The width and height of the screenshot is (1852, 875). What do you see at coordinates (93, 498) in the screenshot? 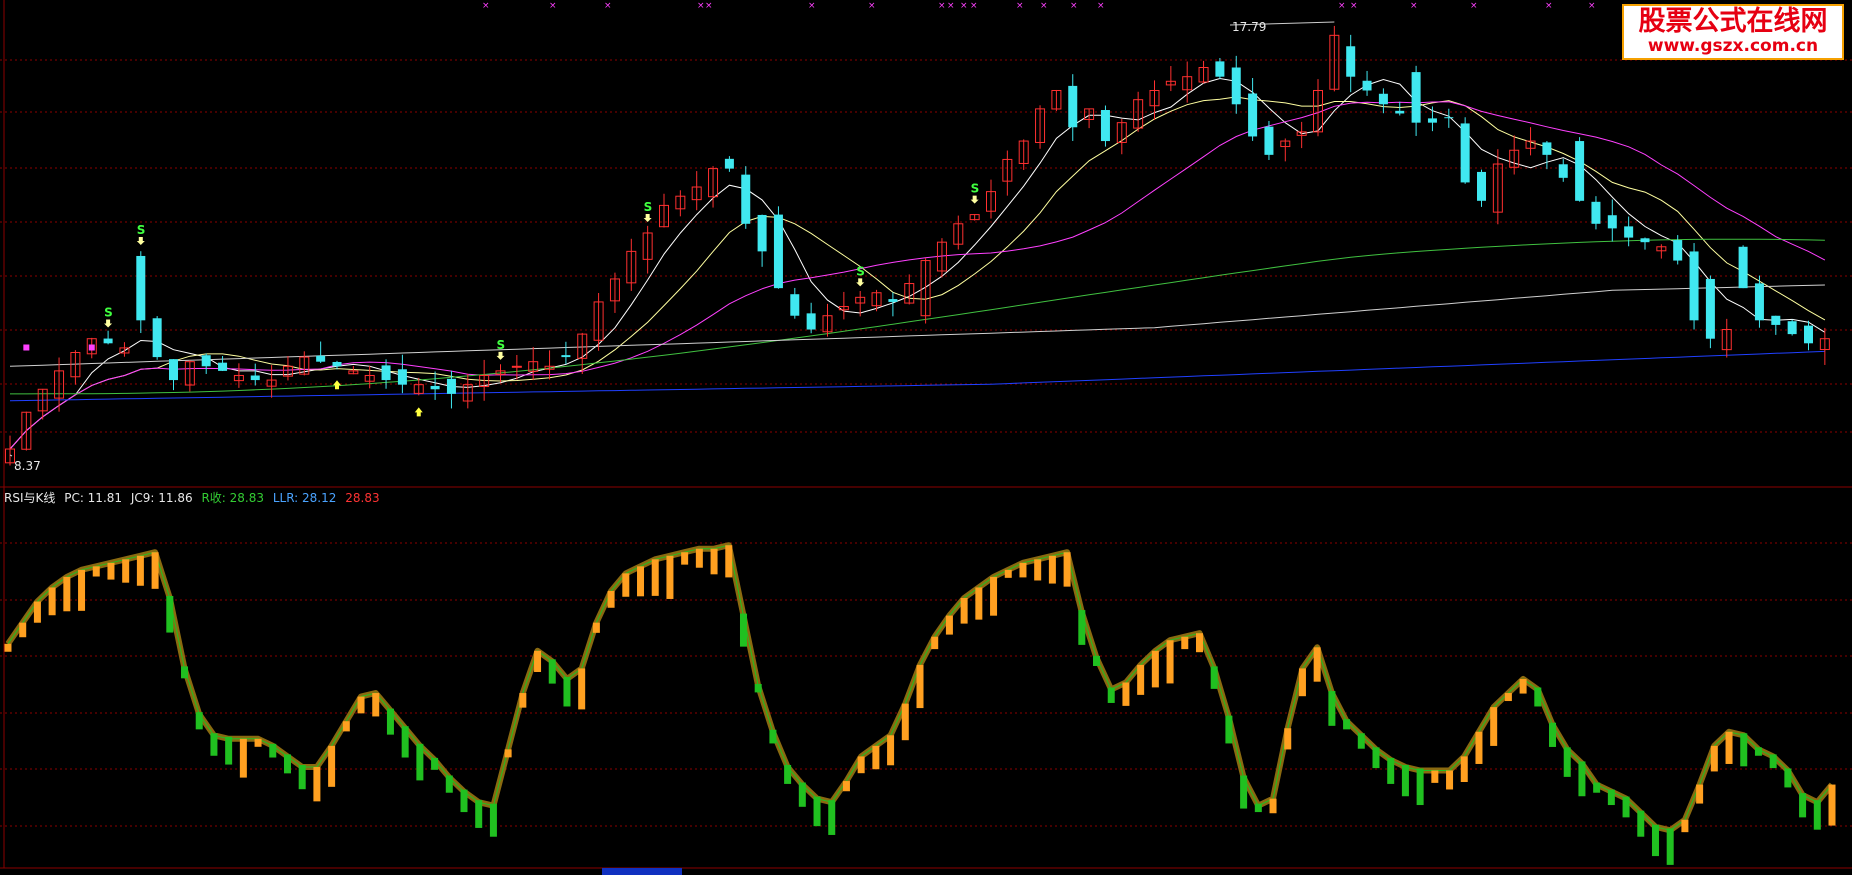
I see `indicator-pc: PC: 11.81` at bounding box center [93, 498].